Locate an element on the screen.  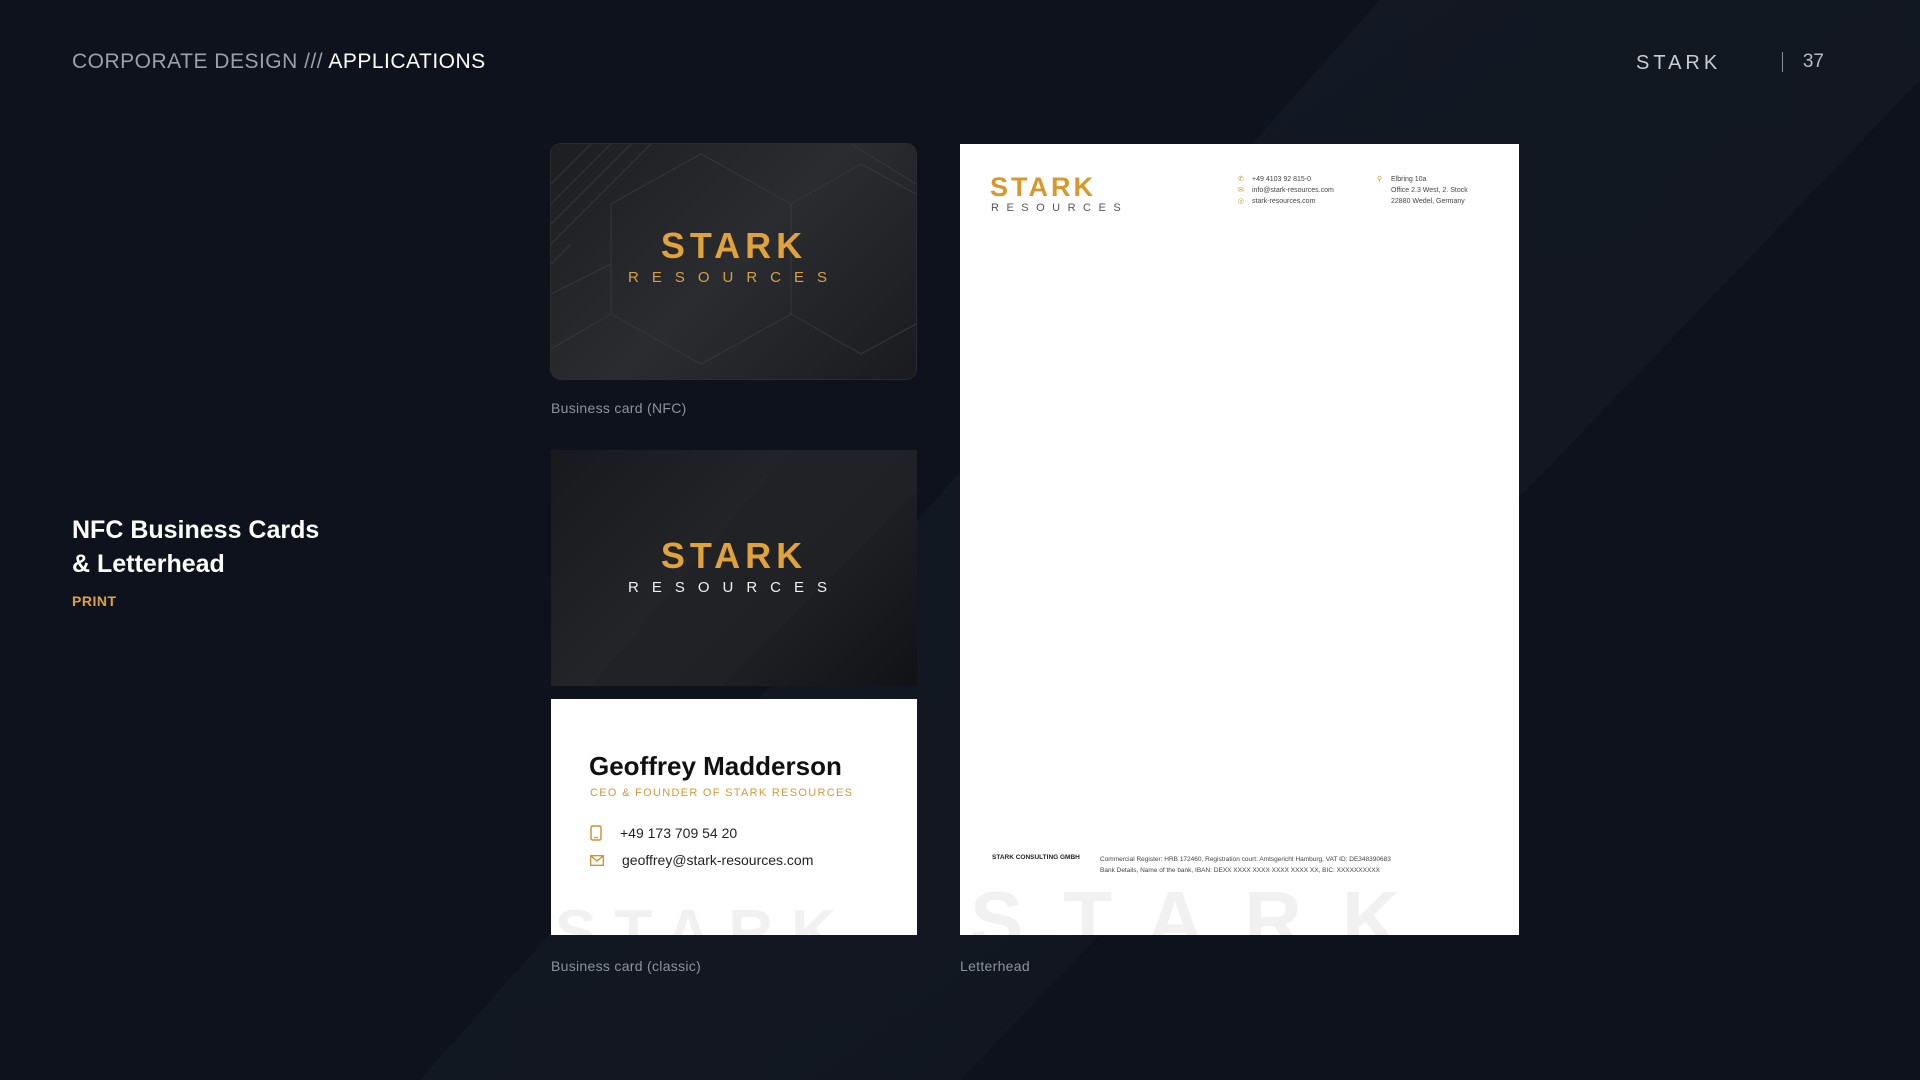
header-divider is located at coordinates (1782, 62).